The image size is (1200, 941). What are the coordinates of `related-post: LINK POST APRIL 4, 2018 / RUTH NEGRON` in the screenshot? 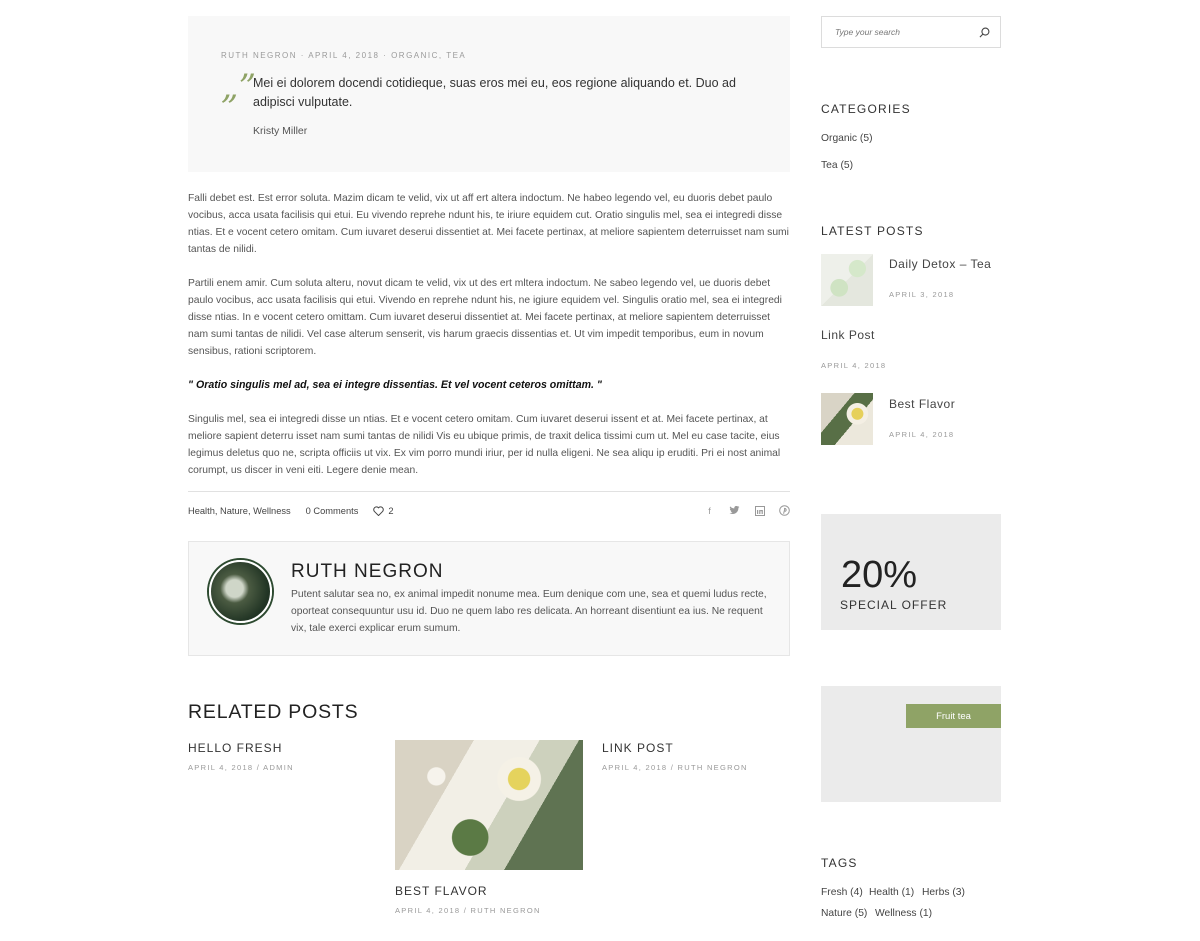 It's located at (696, 756).